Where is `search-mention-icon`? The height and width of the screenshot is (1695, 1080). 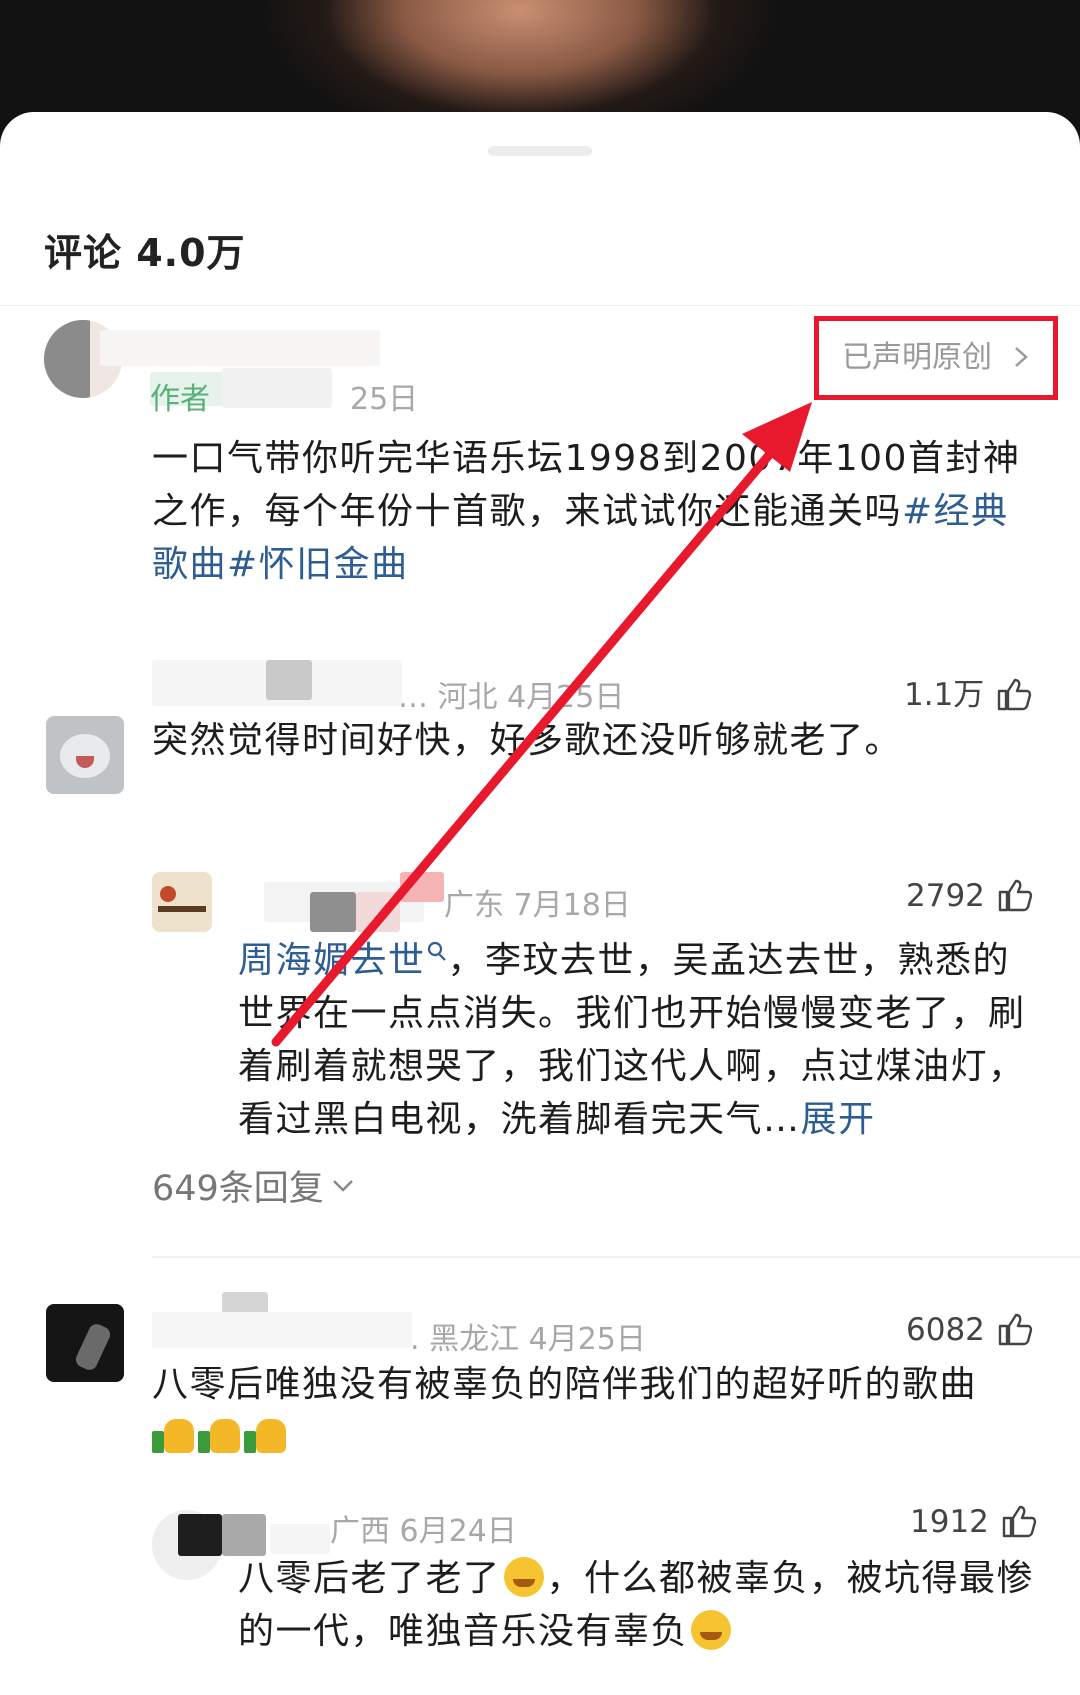
search-mention-icon is located at coordinates (436, 951).